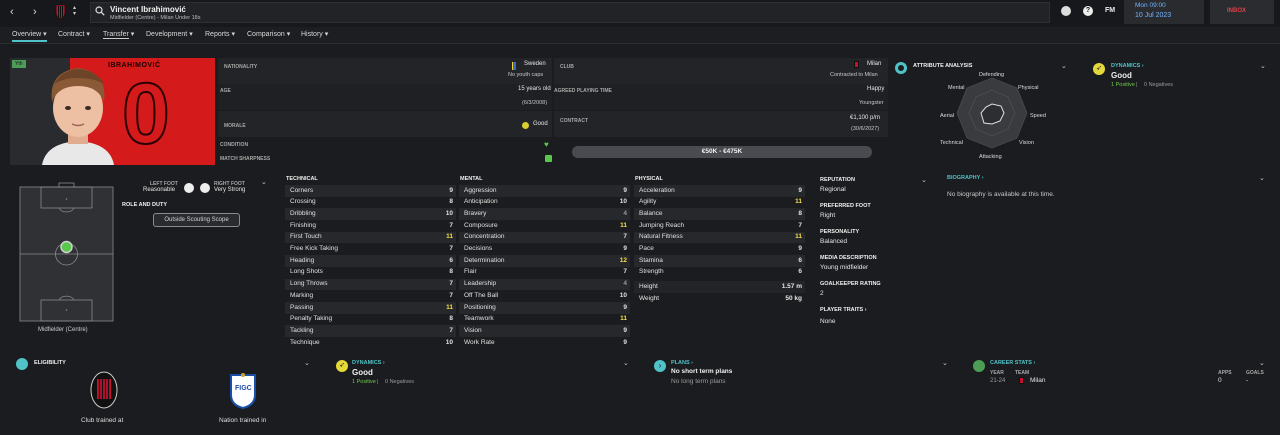 The height and width of the screenshot is (435, 1280). I want to click on attribute-row: Free Kick Taking 7, so click(370, 250).